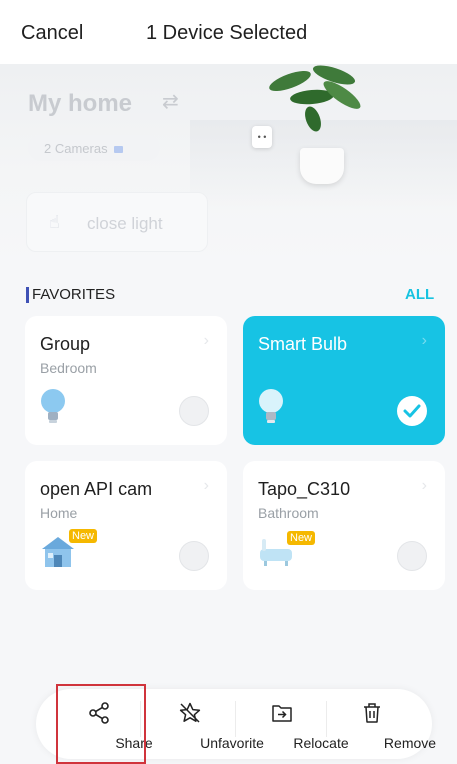 This screenshot has width=457, height=764. I want to click on device-room: Bedroom, so click(68, 368).